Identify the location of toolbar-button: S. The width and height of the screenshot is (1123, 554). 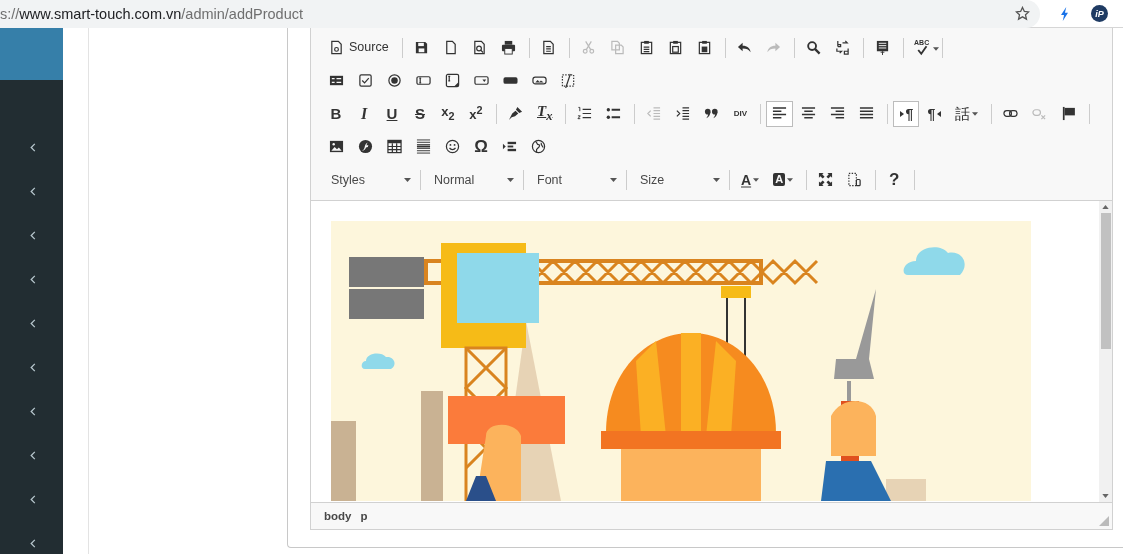
(420, 113).